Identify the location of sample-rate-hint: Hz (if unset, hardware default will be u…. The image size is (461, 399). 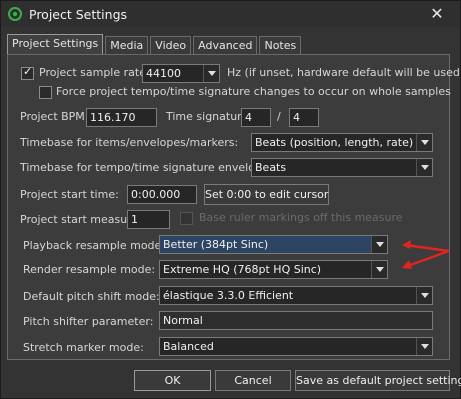
(344, 72).